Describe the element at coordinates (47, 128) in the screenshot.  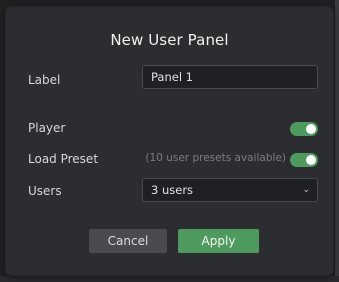
I see `player-label: Player` at that location.